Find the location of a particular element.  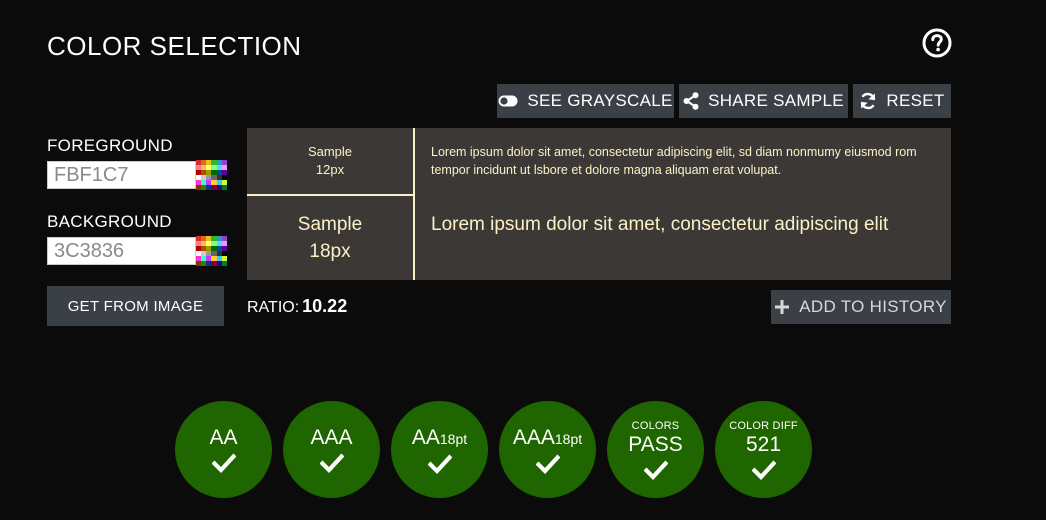

share-icon is located at coordinates (691, 101).